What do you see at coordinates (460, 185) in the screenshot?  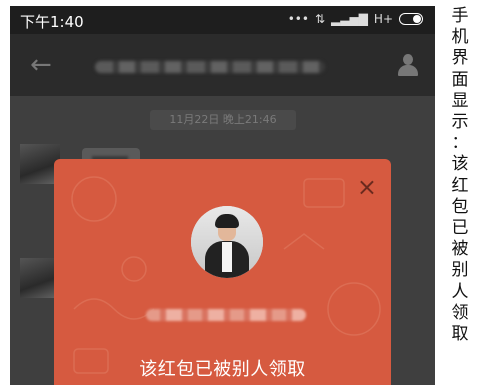 I see `caption-char: 红` at bounding box center [460, 185].